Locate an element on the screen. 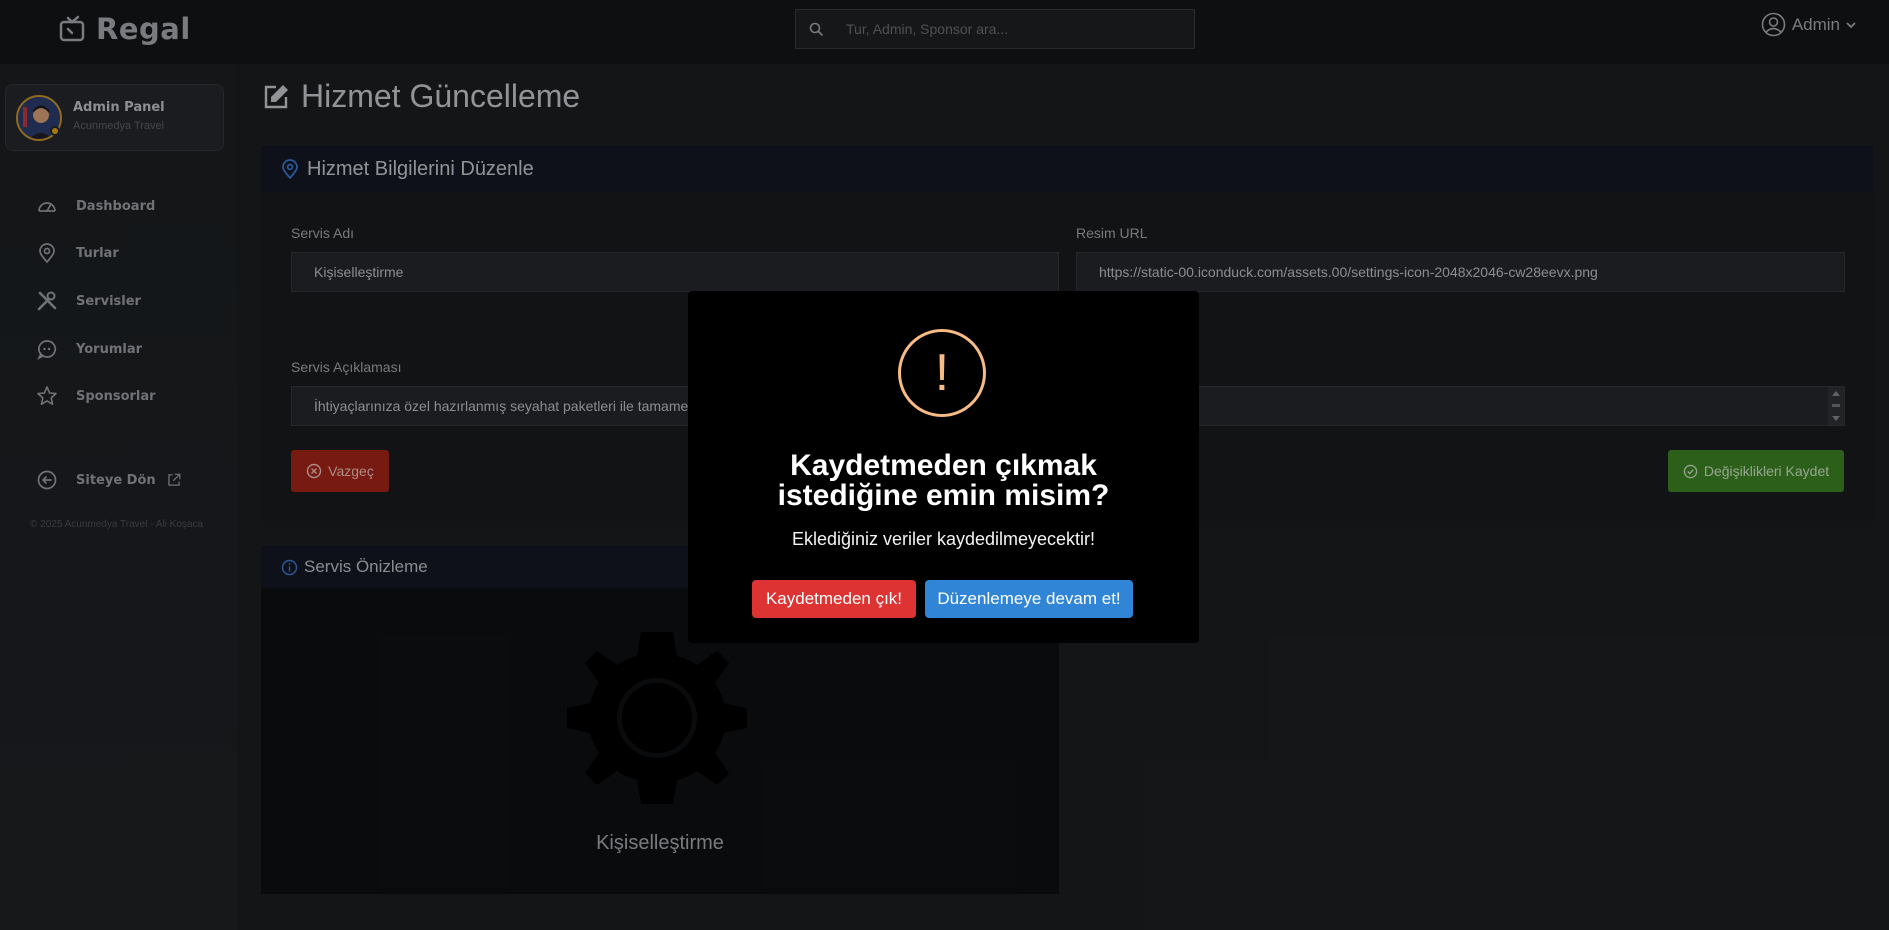  warning-icon: ! is located at coordinates (942, 373).